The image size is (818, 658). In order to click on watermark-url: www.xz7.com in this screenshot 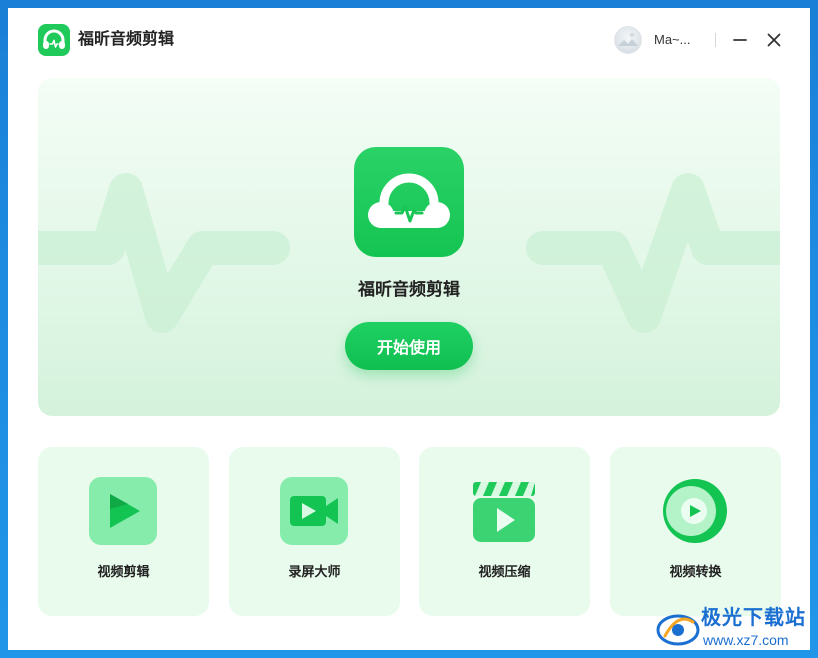, I will do `click(746, 640)`.